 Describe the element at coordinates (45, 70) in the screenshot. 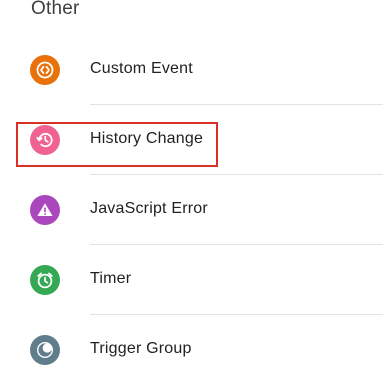

I see `code-brackets-icon` at that location.